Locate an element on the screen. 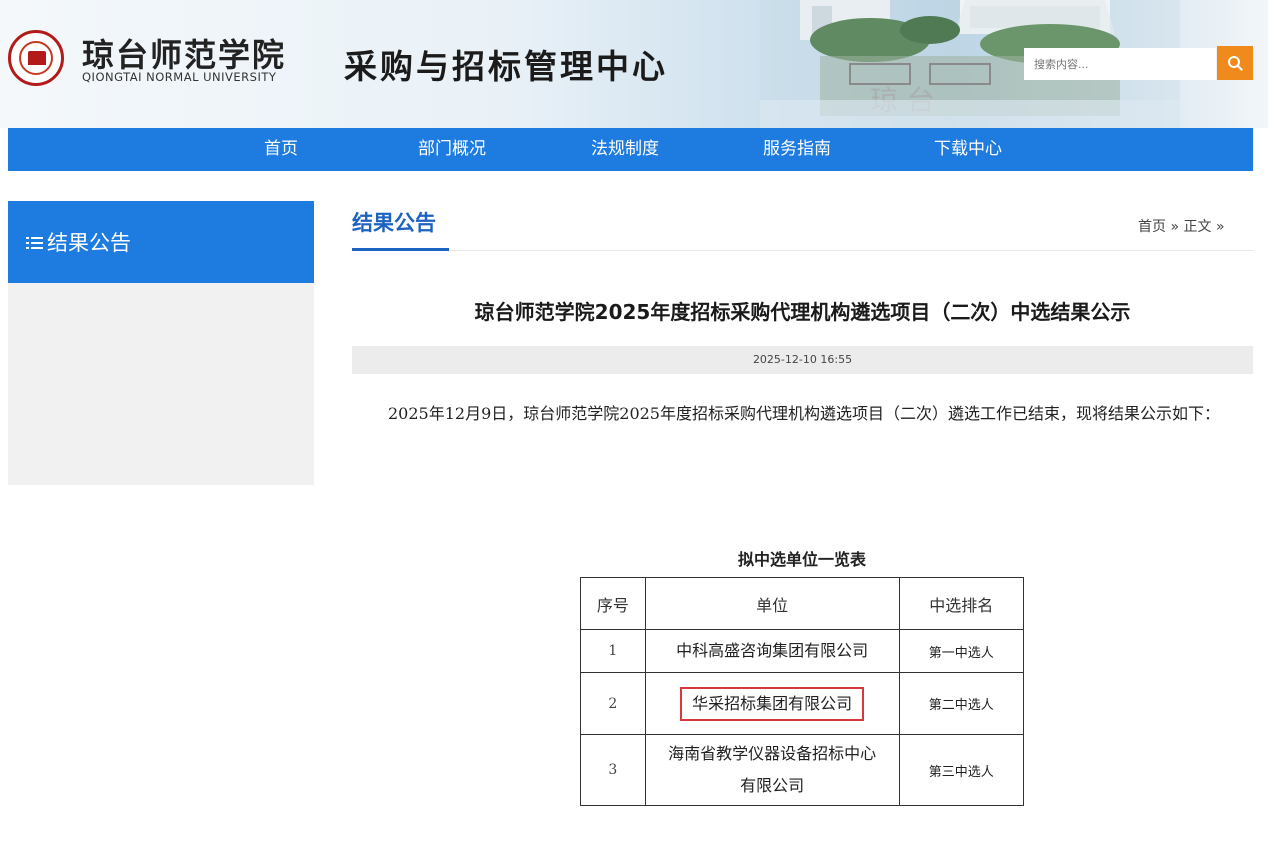 The width and height of the screenshot is (1268, 848). logo-english-name: QIONGTAI NORMAL UNIVERSITY is located at coordinates (179, 77).